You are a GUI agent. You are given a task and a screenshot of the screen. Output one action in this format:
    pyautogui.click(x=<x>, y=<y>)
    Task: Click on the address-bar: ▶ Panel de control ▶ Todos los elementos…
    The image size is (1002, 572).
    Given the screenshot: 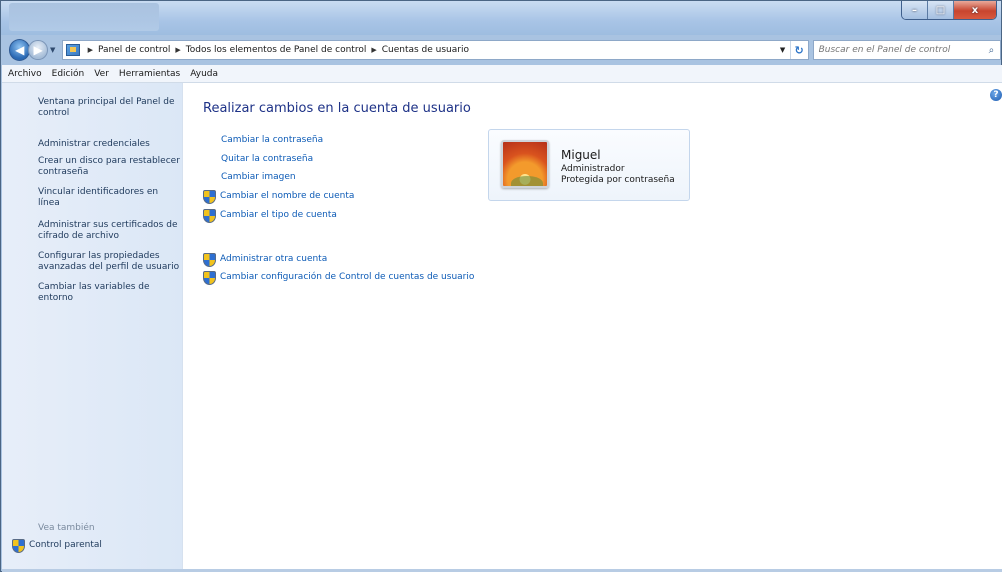 What is the action you would take?
    pyautogui.click(x=435, y=50)
    